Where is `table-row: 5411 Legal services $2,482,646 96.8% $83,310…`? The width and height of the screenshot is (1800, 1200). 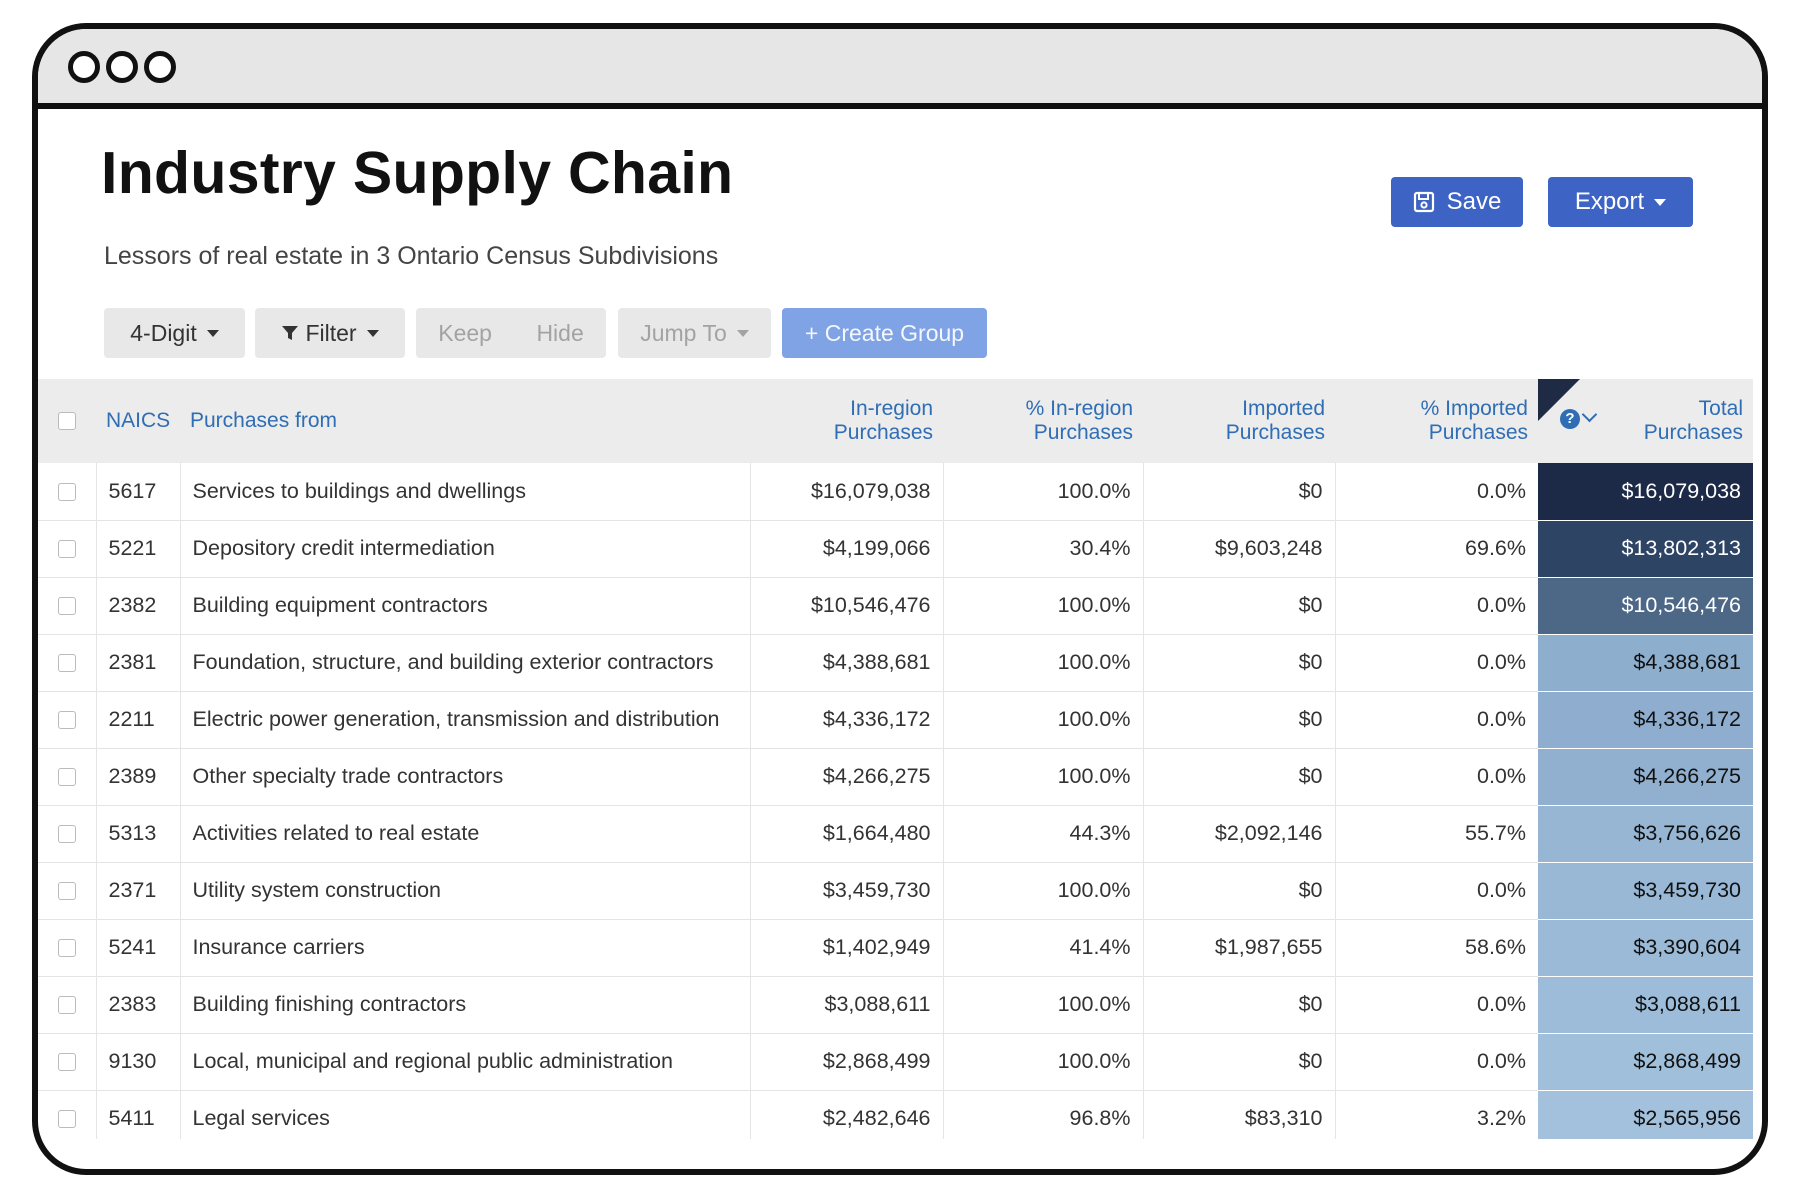
table-row: 5411 Legal services $2,482,646 96.8% $83,310… is located at coordinates (895, 1114).